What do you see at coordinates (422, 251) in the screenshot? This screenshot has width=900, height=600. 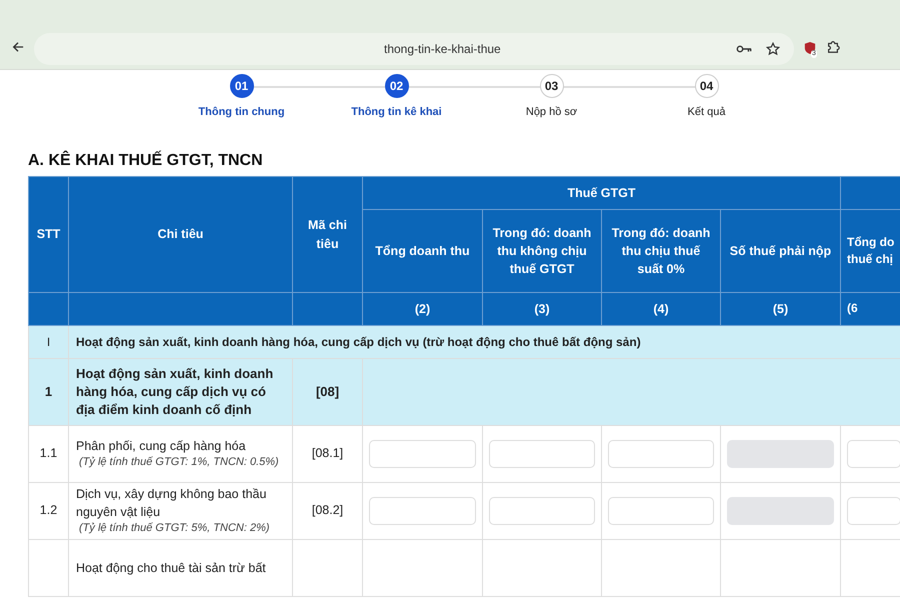 I see `column-header: Tổng doanh thu` at bounding box center [422, 251].